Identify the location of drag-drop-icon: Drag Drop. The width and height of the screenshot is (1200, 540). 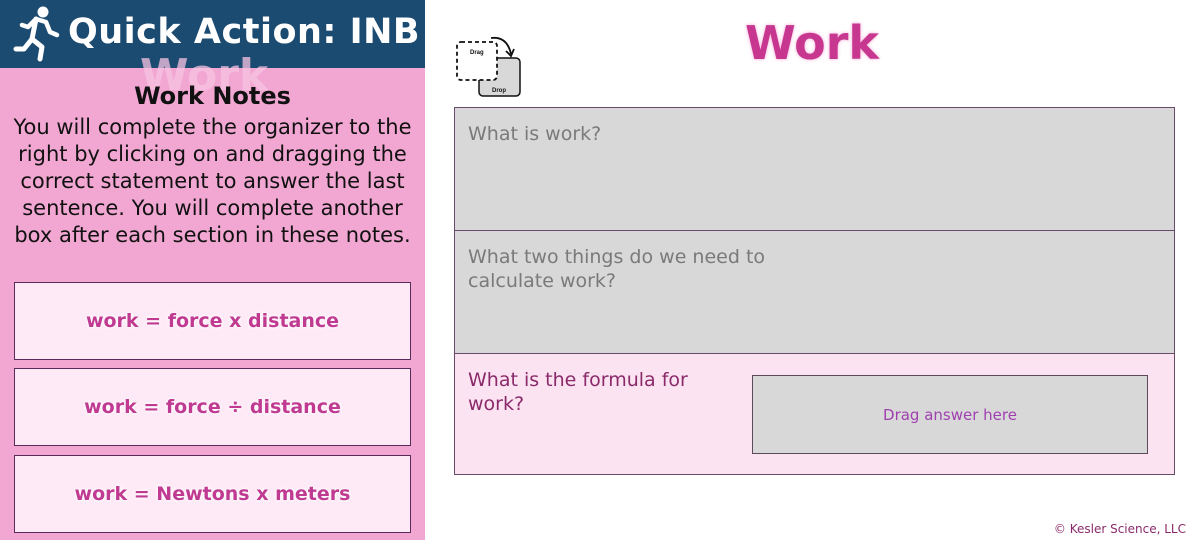
(488, 66).